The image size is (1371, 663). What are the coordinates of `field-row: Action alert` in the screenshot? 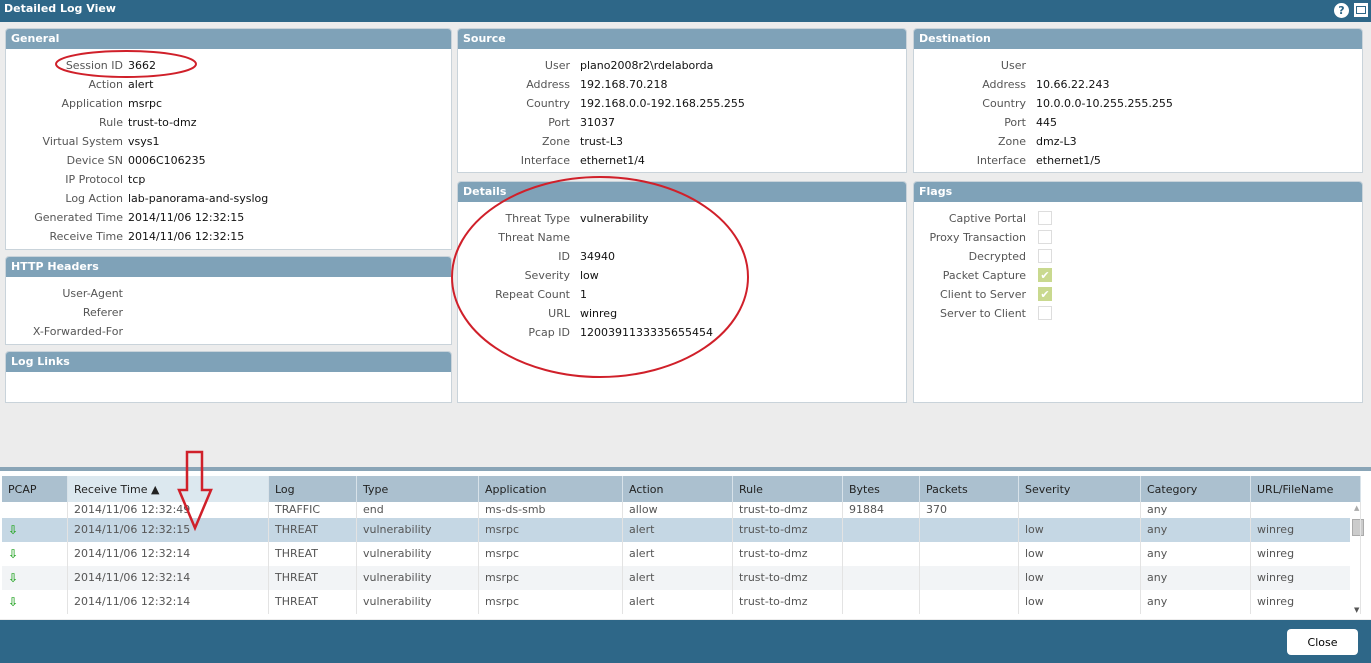 It's located at (228, 84).